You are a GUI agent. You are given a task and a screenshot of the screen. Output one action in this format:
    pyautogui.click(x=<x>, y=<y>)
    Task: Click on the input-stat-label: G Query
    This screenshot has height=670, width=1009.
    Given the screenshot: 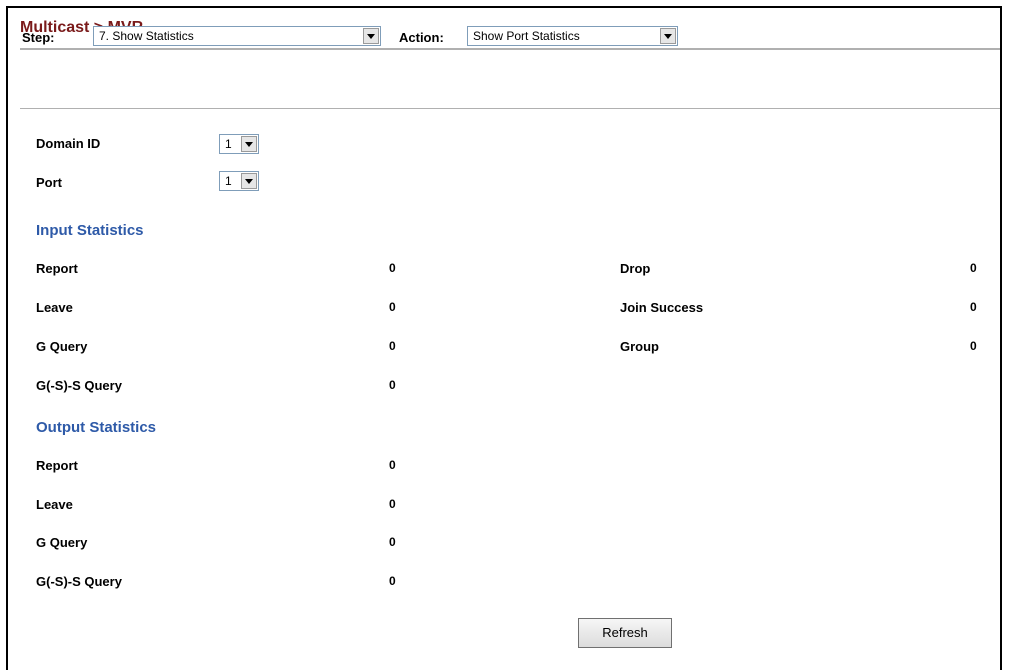 What is the action you would take?
    pyautogui.click(x=62, y=346)
    